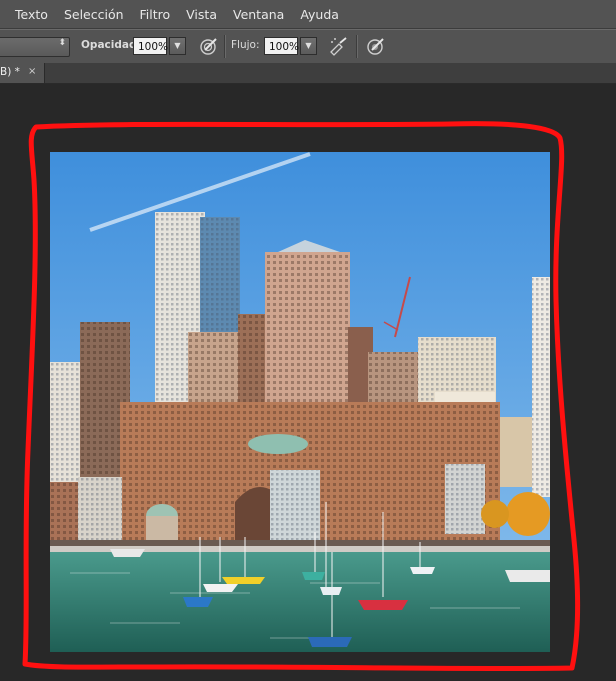 The width and height of the screenshot is (616, 681). What do you see at coordinates (62, 43) in the screenshot?
I see `spin-arrows-icon: ⬍` at bounding box center [62, 43].